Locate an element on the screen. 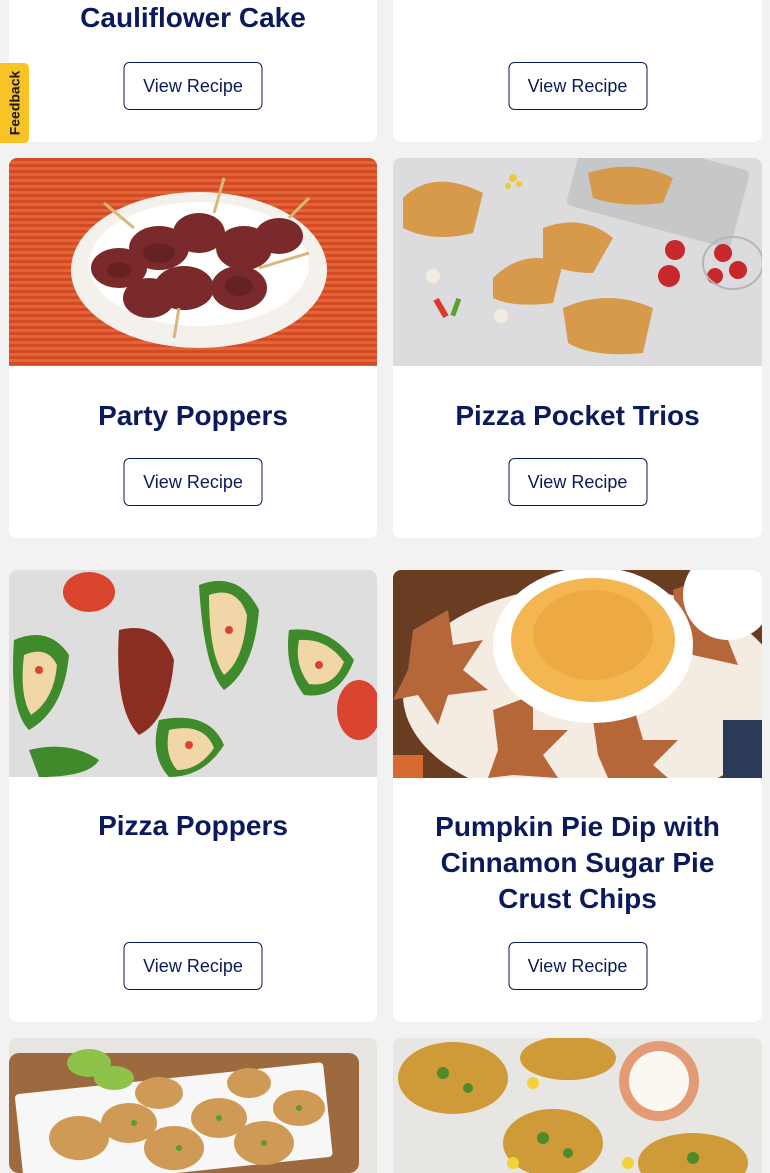 The height and width of the screenshot is (1173, 770). recipe-title: Pizza Pocket Trios is located at coordinates (577, 416).